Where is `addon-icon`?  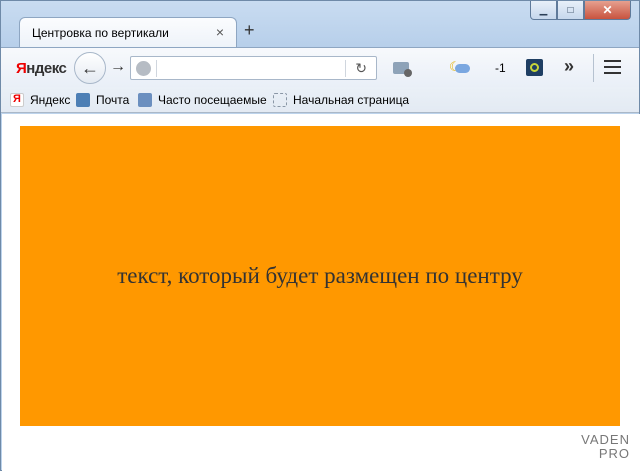 addon-icon is located at coordinates (534, 67).